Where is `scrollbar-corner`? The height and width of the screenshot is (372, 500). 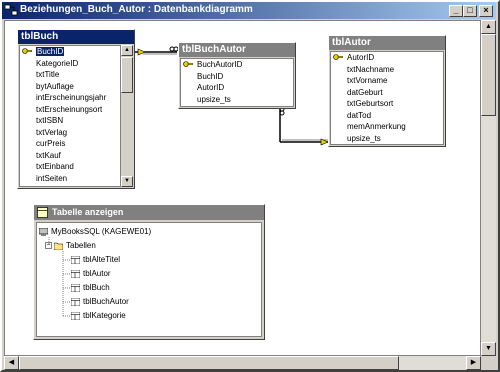 scrollbar-corner is located at coordinates (488, 363).